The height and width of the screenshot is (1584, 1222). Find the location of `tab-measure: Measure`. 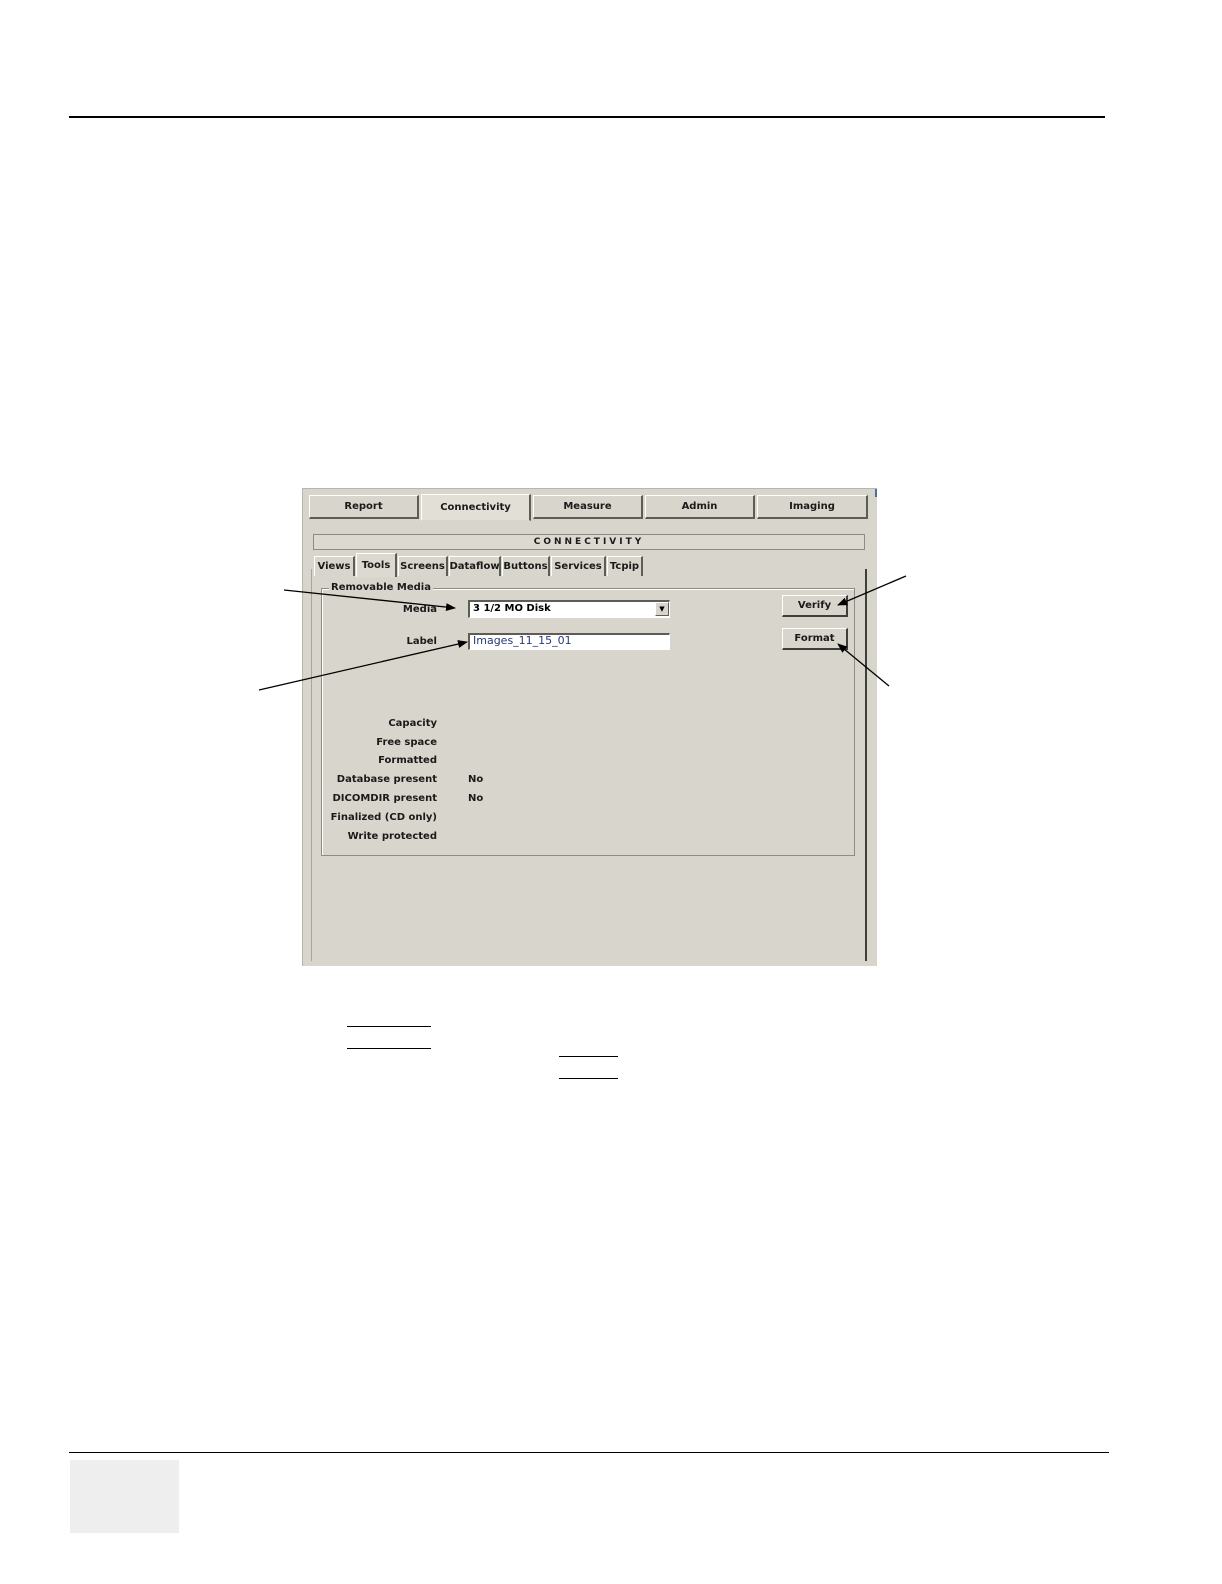

tab-measure: Measure is located at coordinates (588, 507).